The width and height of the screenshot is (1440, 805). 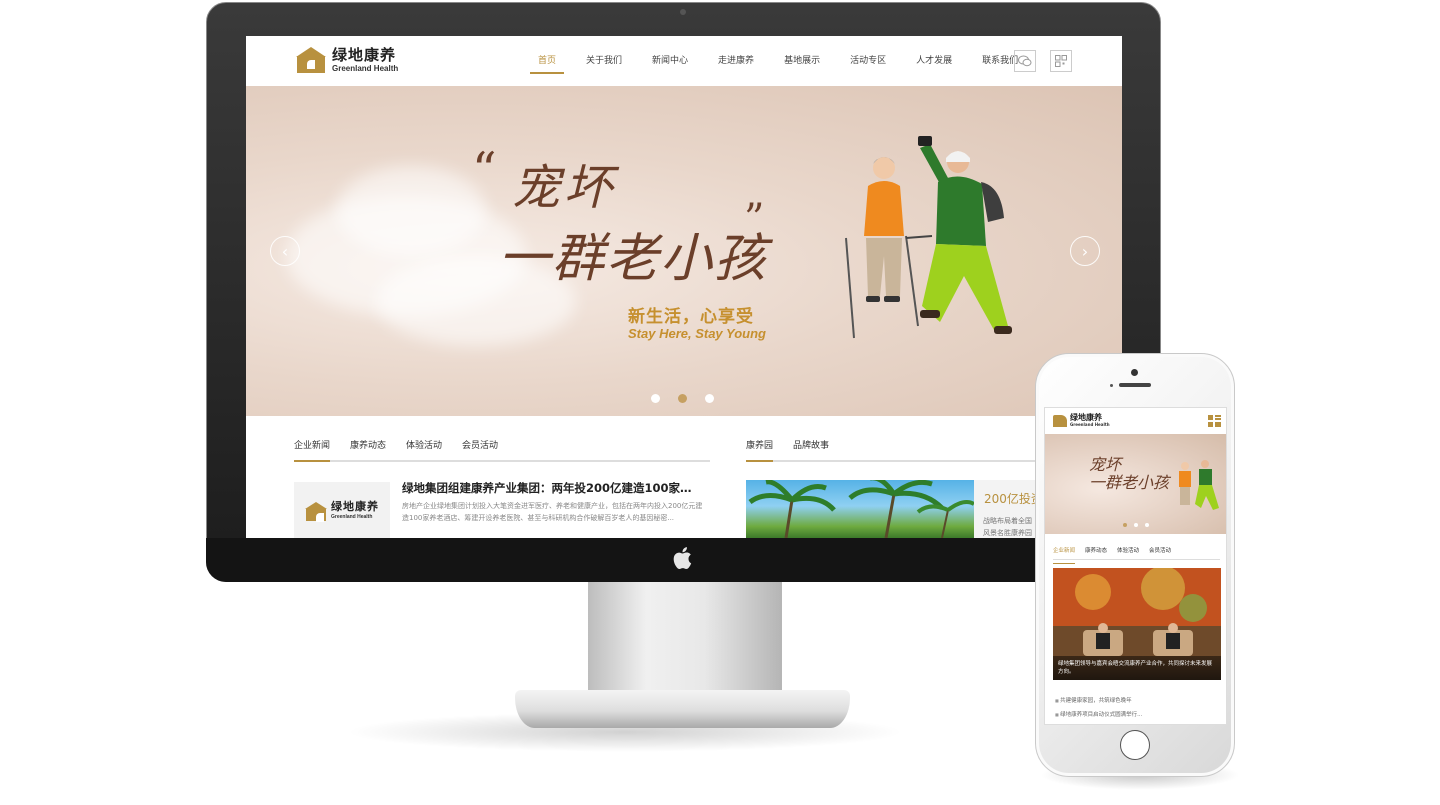 I want to click on mobile-calligraphy-line1: 宠坏, so click(x=1105, y=464).